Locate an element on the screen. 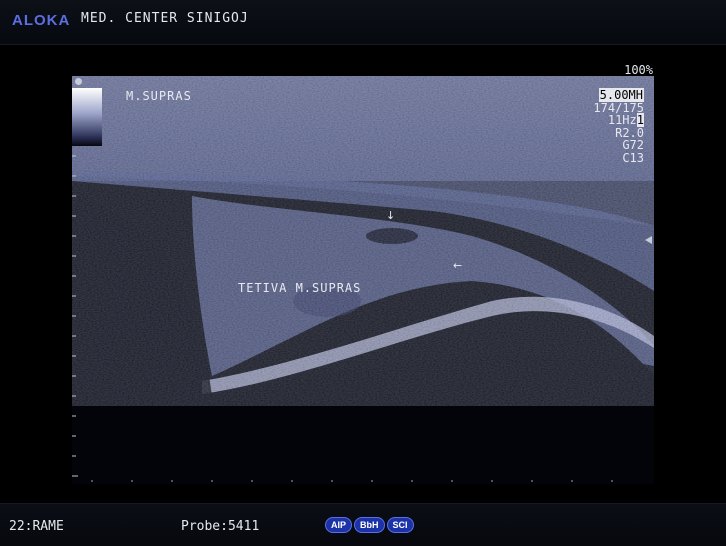  focus-position-icon is located at coordinates (648, 240).